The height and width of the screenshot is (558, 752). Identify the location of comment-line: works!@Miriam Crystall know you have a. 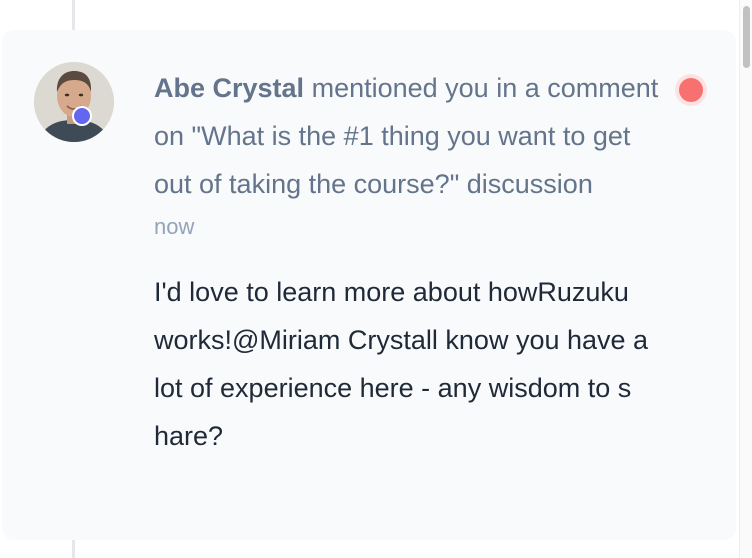
(401, 340).